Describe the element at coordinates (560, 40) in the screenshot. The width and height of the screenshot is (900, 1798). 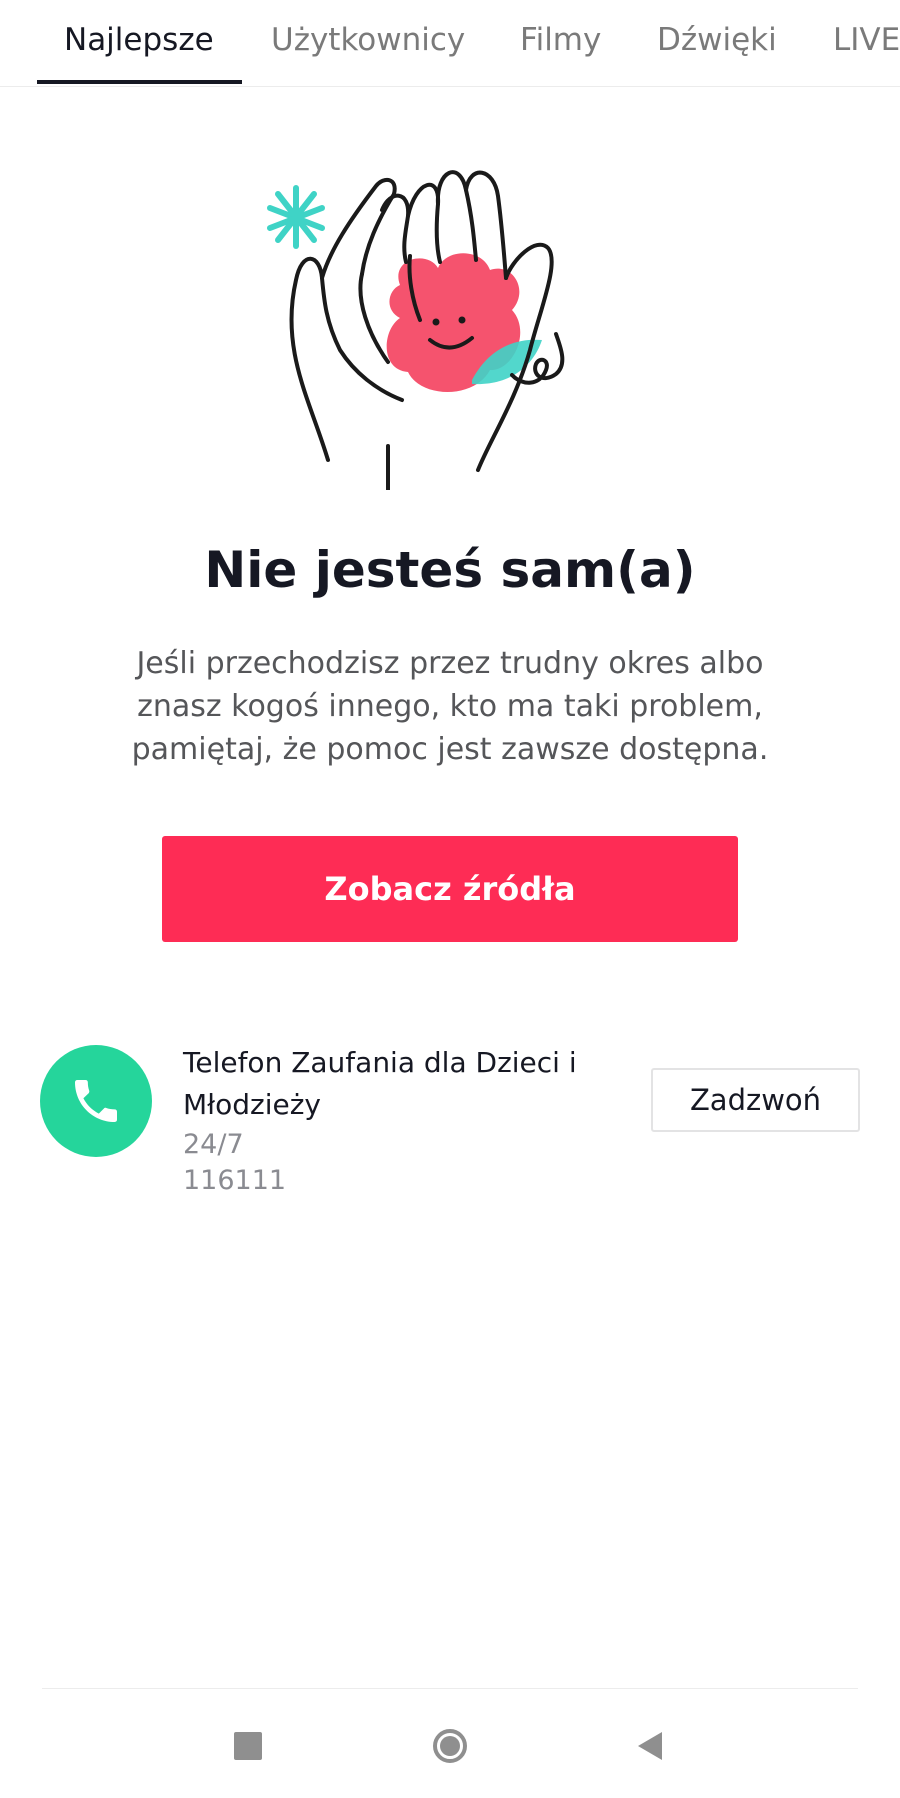
I see `tab-filmy: Filmy` at that location.